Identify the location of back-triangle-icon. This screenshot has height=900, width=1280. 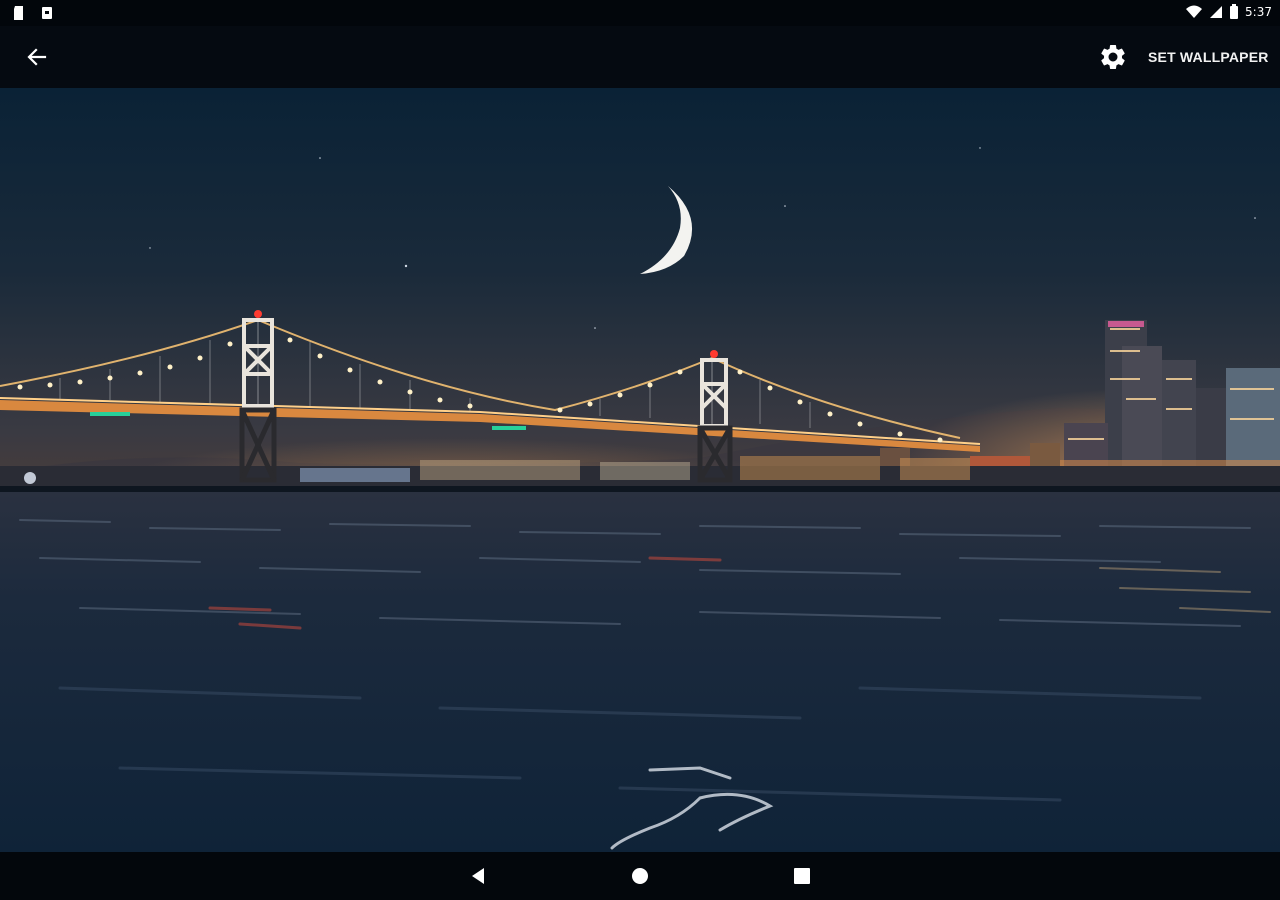
(478, 876).